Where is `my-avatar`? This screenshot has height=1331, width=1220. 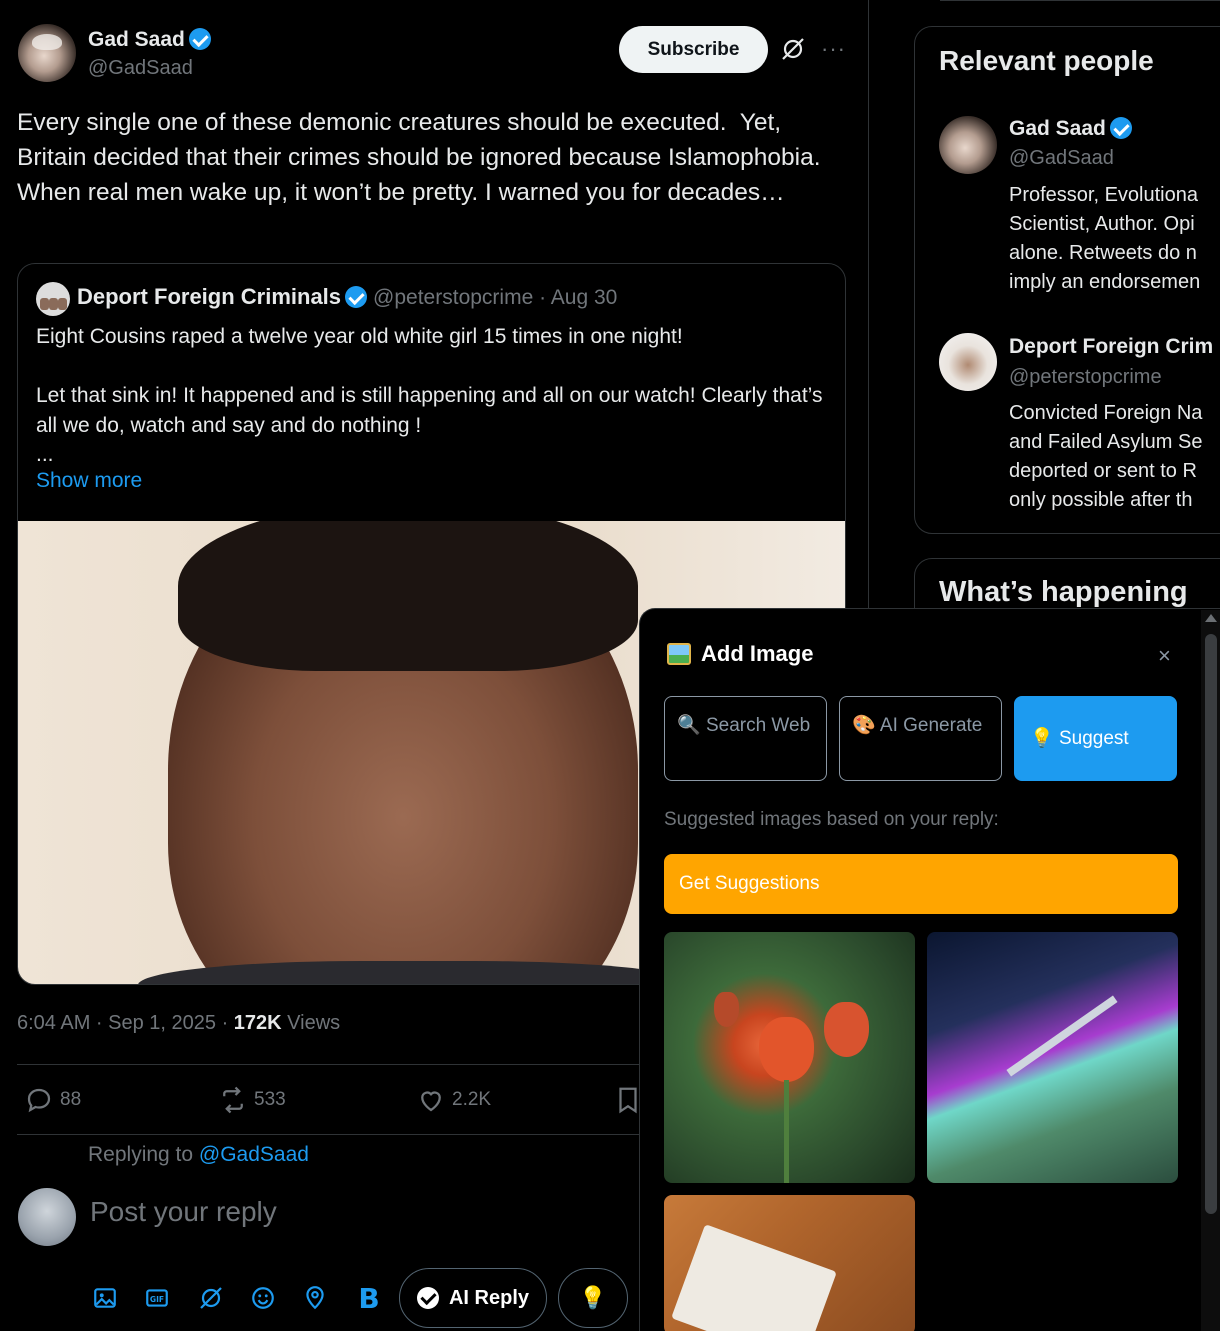
my-avatar is located at coordinates (47, 1217).